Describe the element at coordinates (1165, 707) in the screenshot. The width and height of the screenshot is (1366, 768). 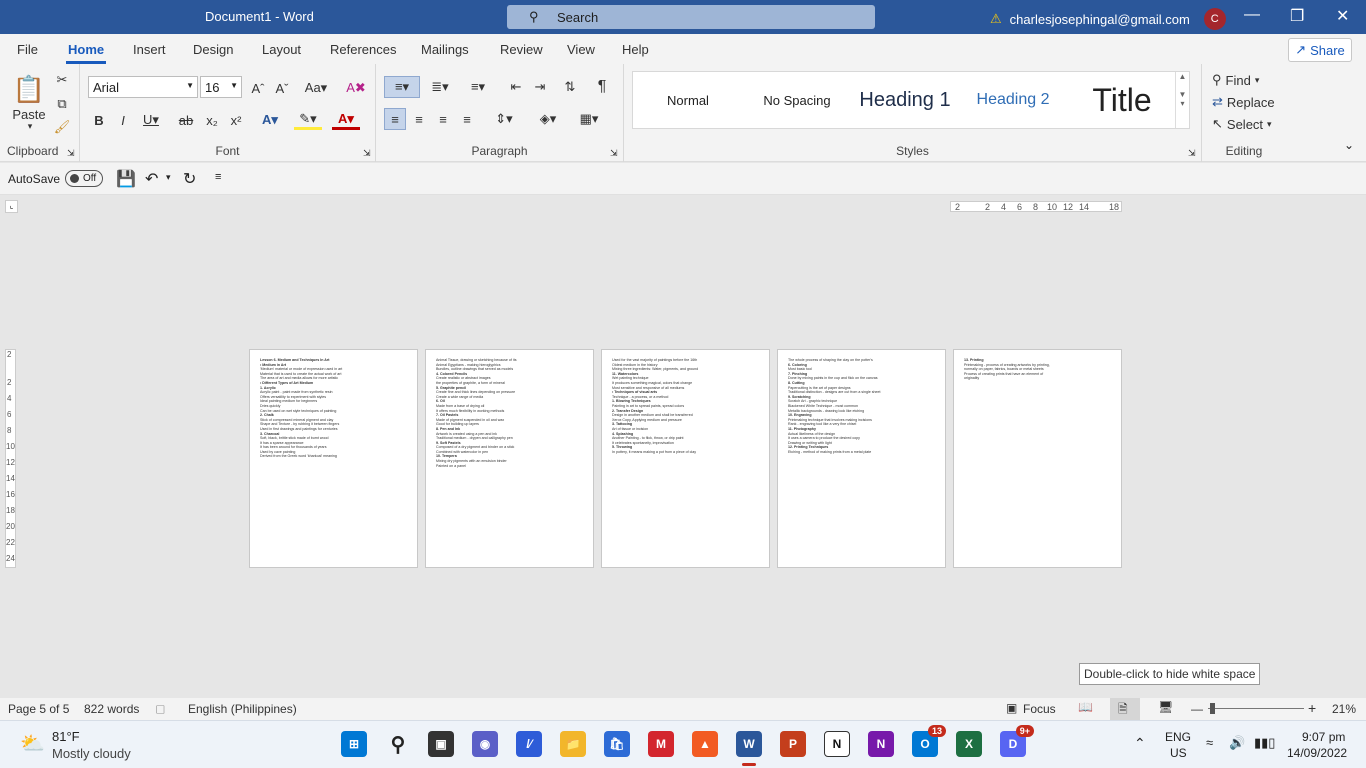
I see `web-layout-icon: 🖥` at that location.